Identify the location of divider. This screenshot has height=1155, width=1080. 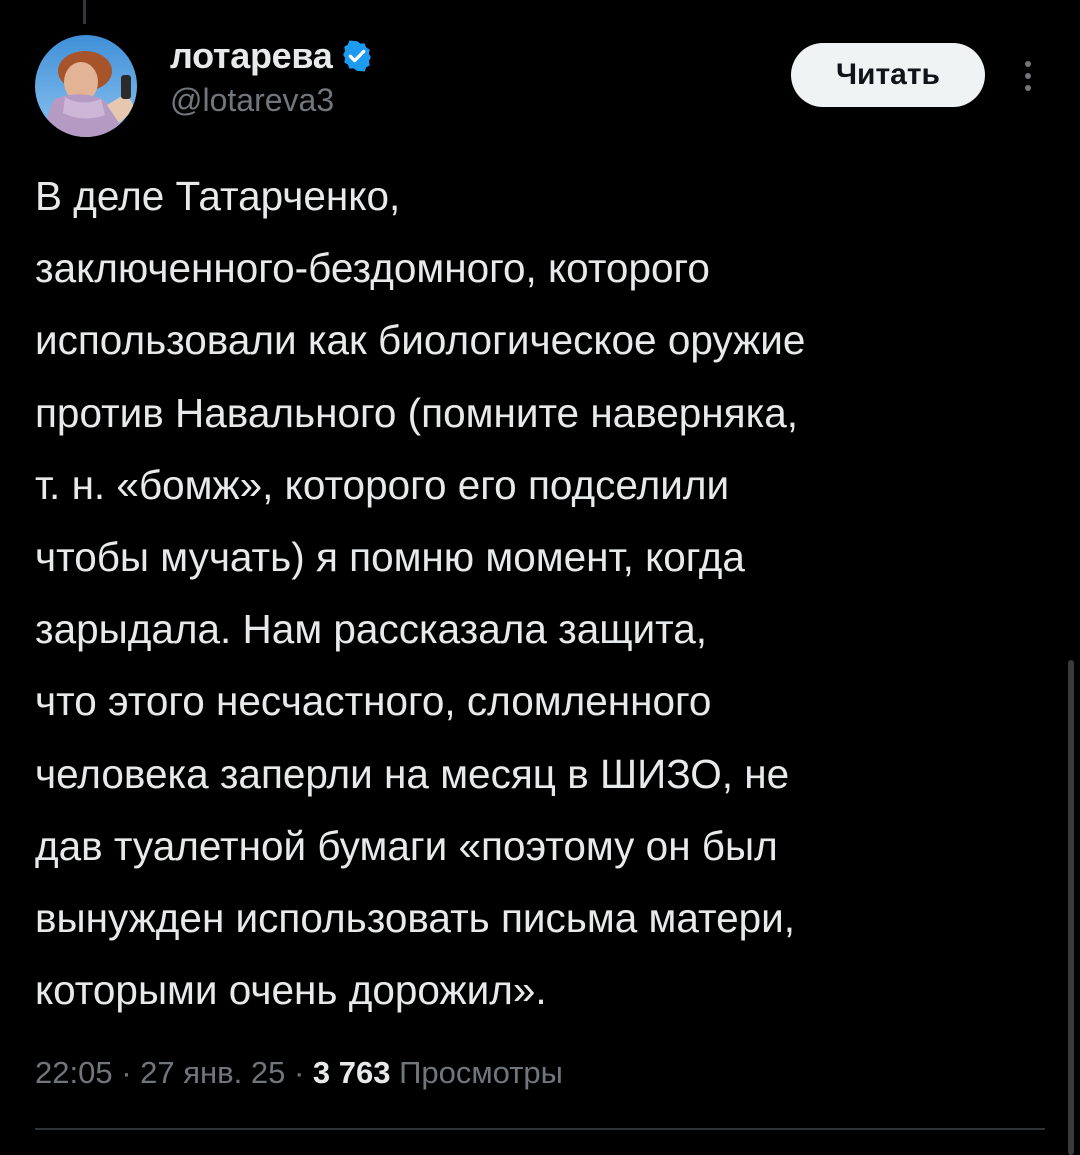
(540, 1129).